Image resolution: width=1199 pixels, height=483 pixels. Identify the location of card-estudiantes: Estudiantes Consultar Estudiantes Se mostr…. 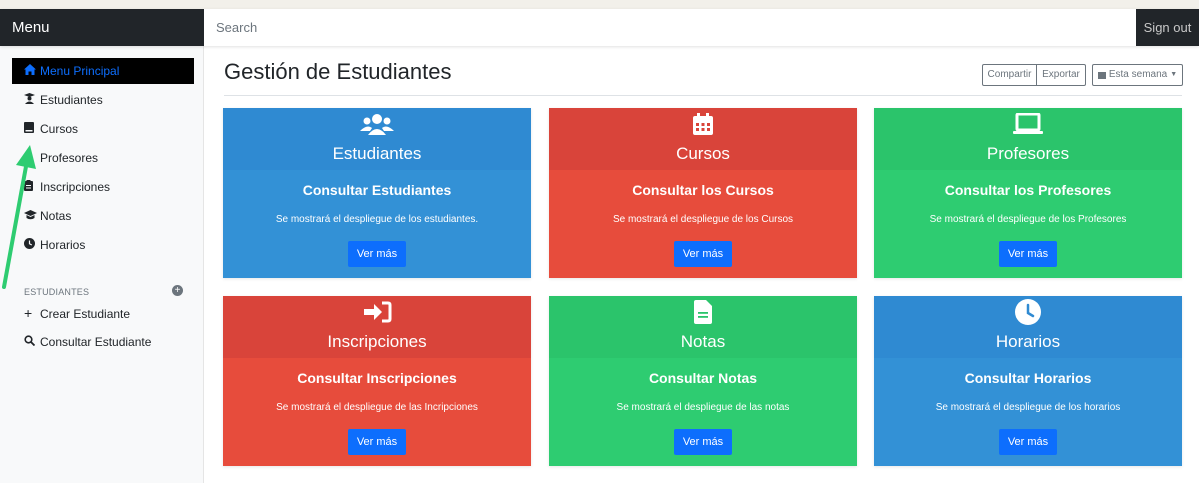
(377, 193).